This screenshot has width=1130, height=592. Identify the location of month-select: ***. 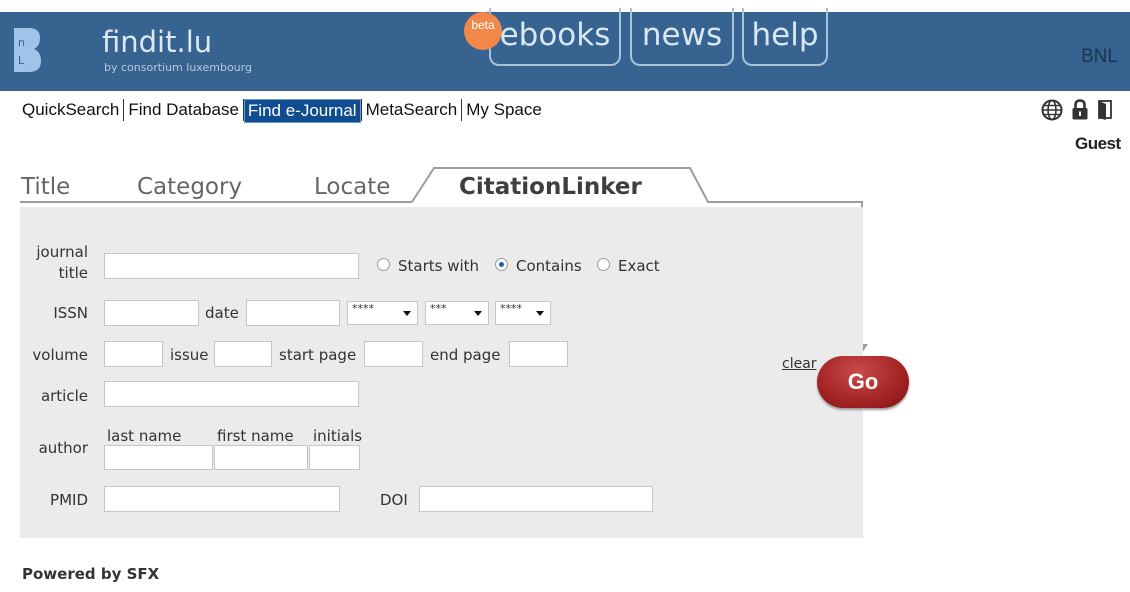
(457, 313).